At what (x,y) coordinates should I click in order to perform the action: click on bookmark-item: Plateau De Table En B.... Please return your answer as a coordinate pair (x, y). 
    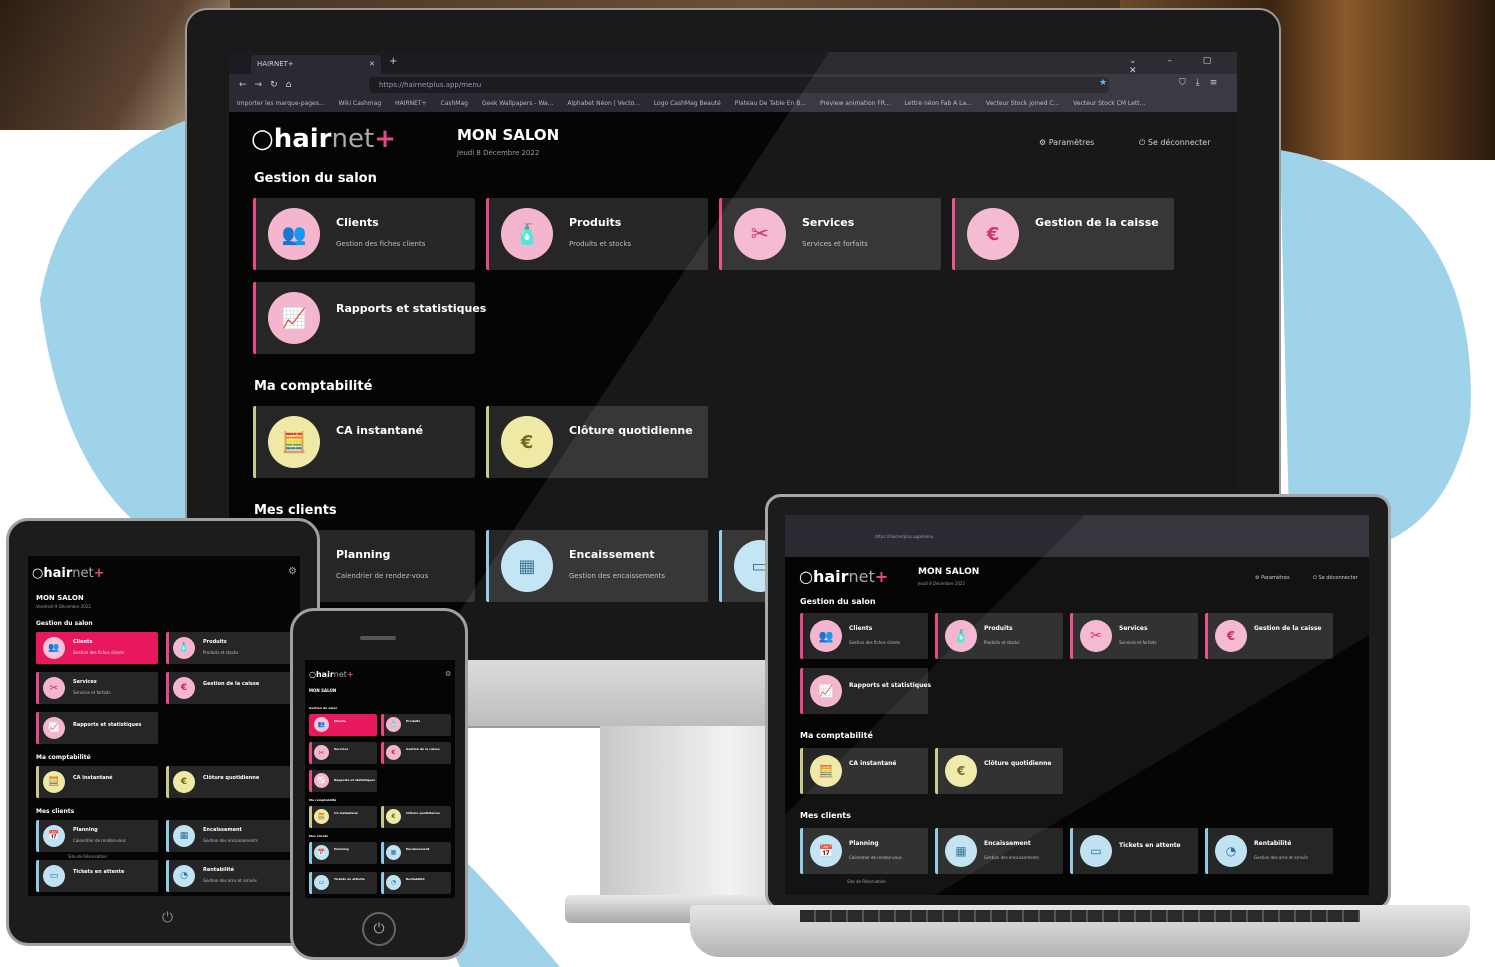
    Looking at the image, I should click on (770, 103).